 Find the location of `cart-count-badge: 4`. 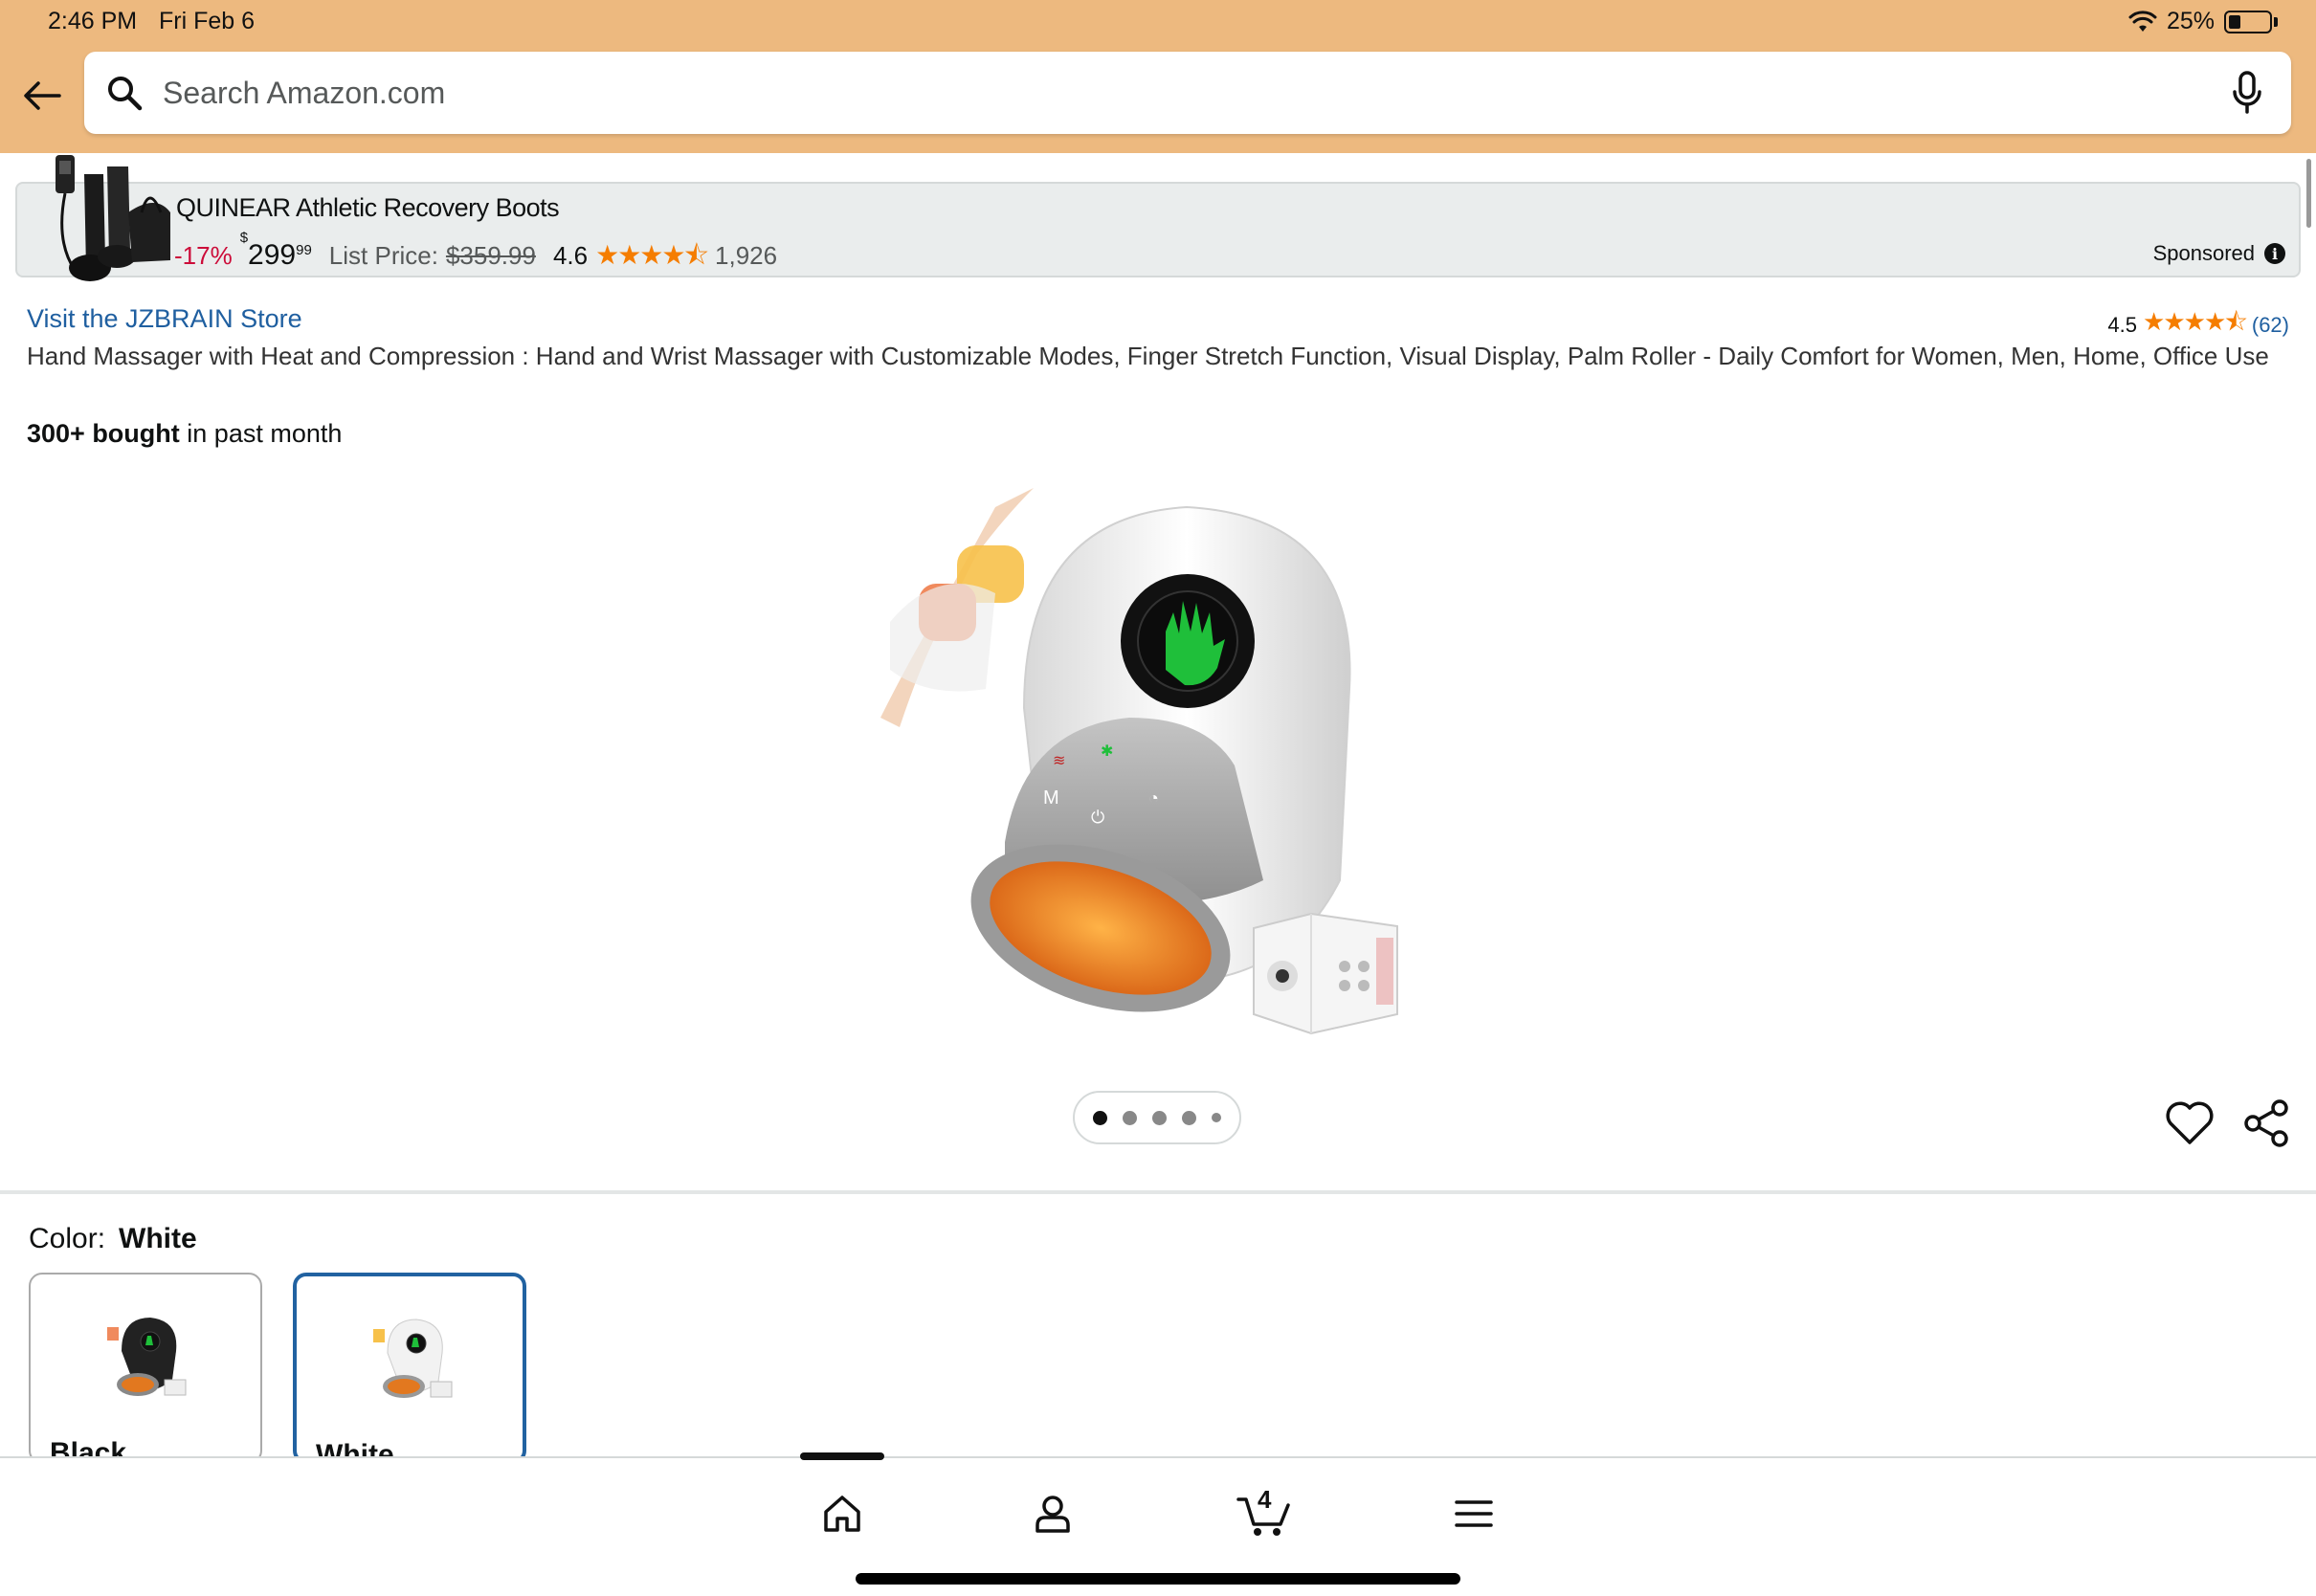

cart-count-badge: 4 is located at coordinates (1265, 1500).